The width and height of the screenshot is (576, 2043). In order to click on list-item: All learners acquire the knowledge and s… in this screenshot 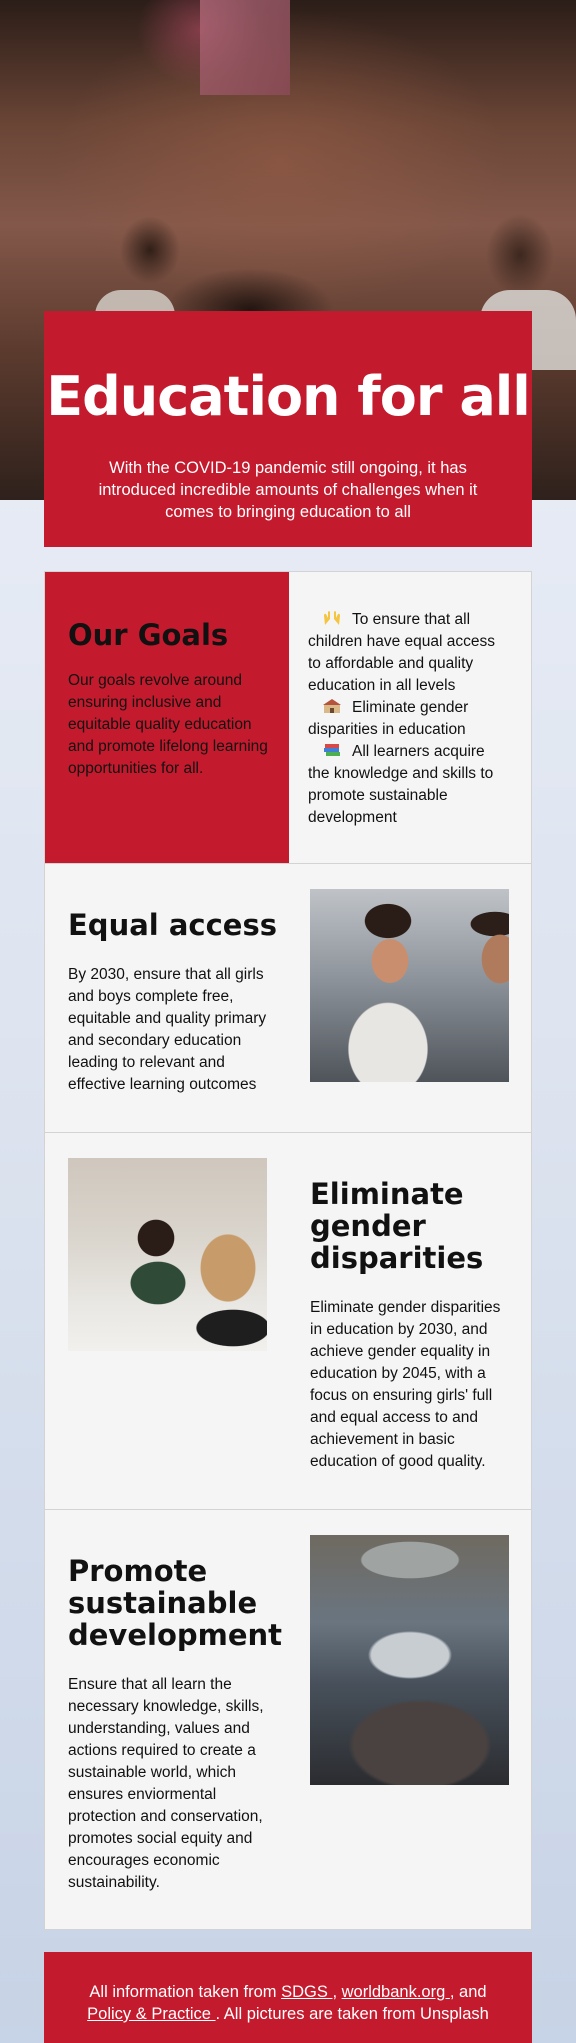, I will do `click(401, 784)`.